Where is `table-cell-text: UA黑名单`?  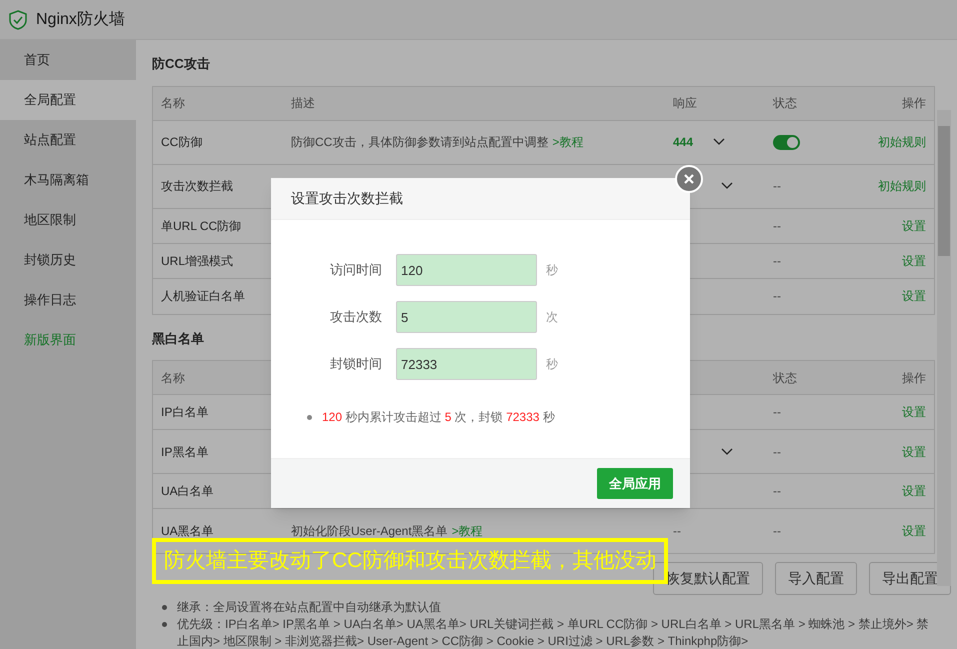
table-cell-text: UA黑名单 is located at coordinates (188, 531).